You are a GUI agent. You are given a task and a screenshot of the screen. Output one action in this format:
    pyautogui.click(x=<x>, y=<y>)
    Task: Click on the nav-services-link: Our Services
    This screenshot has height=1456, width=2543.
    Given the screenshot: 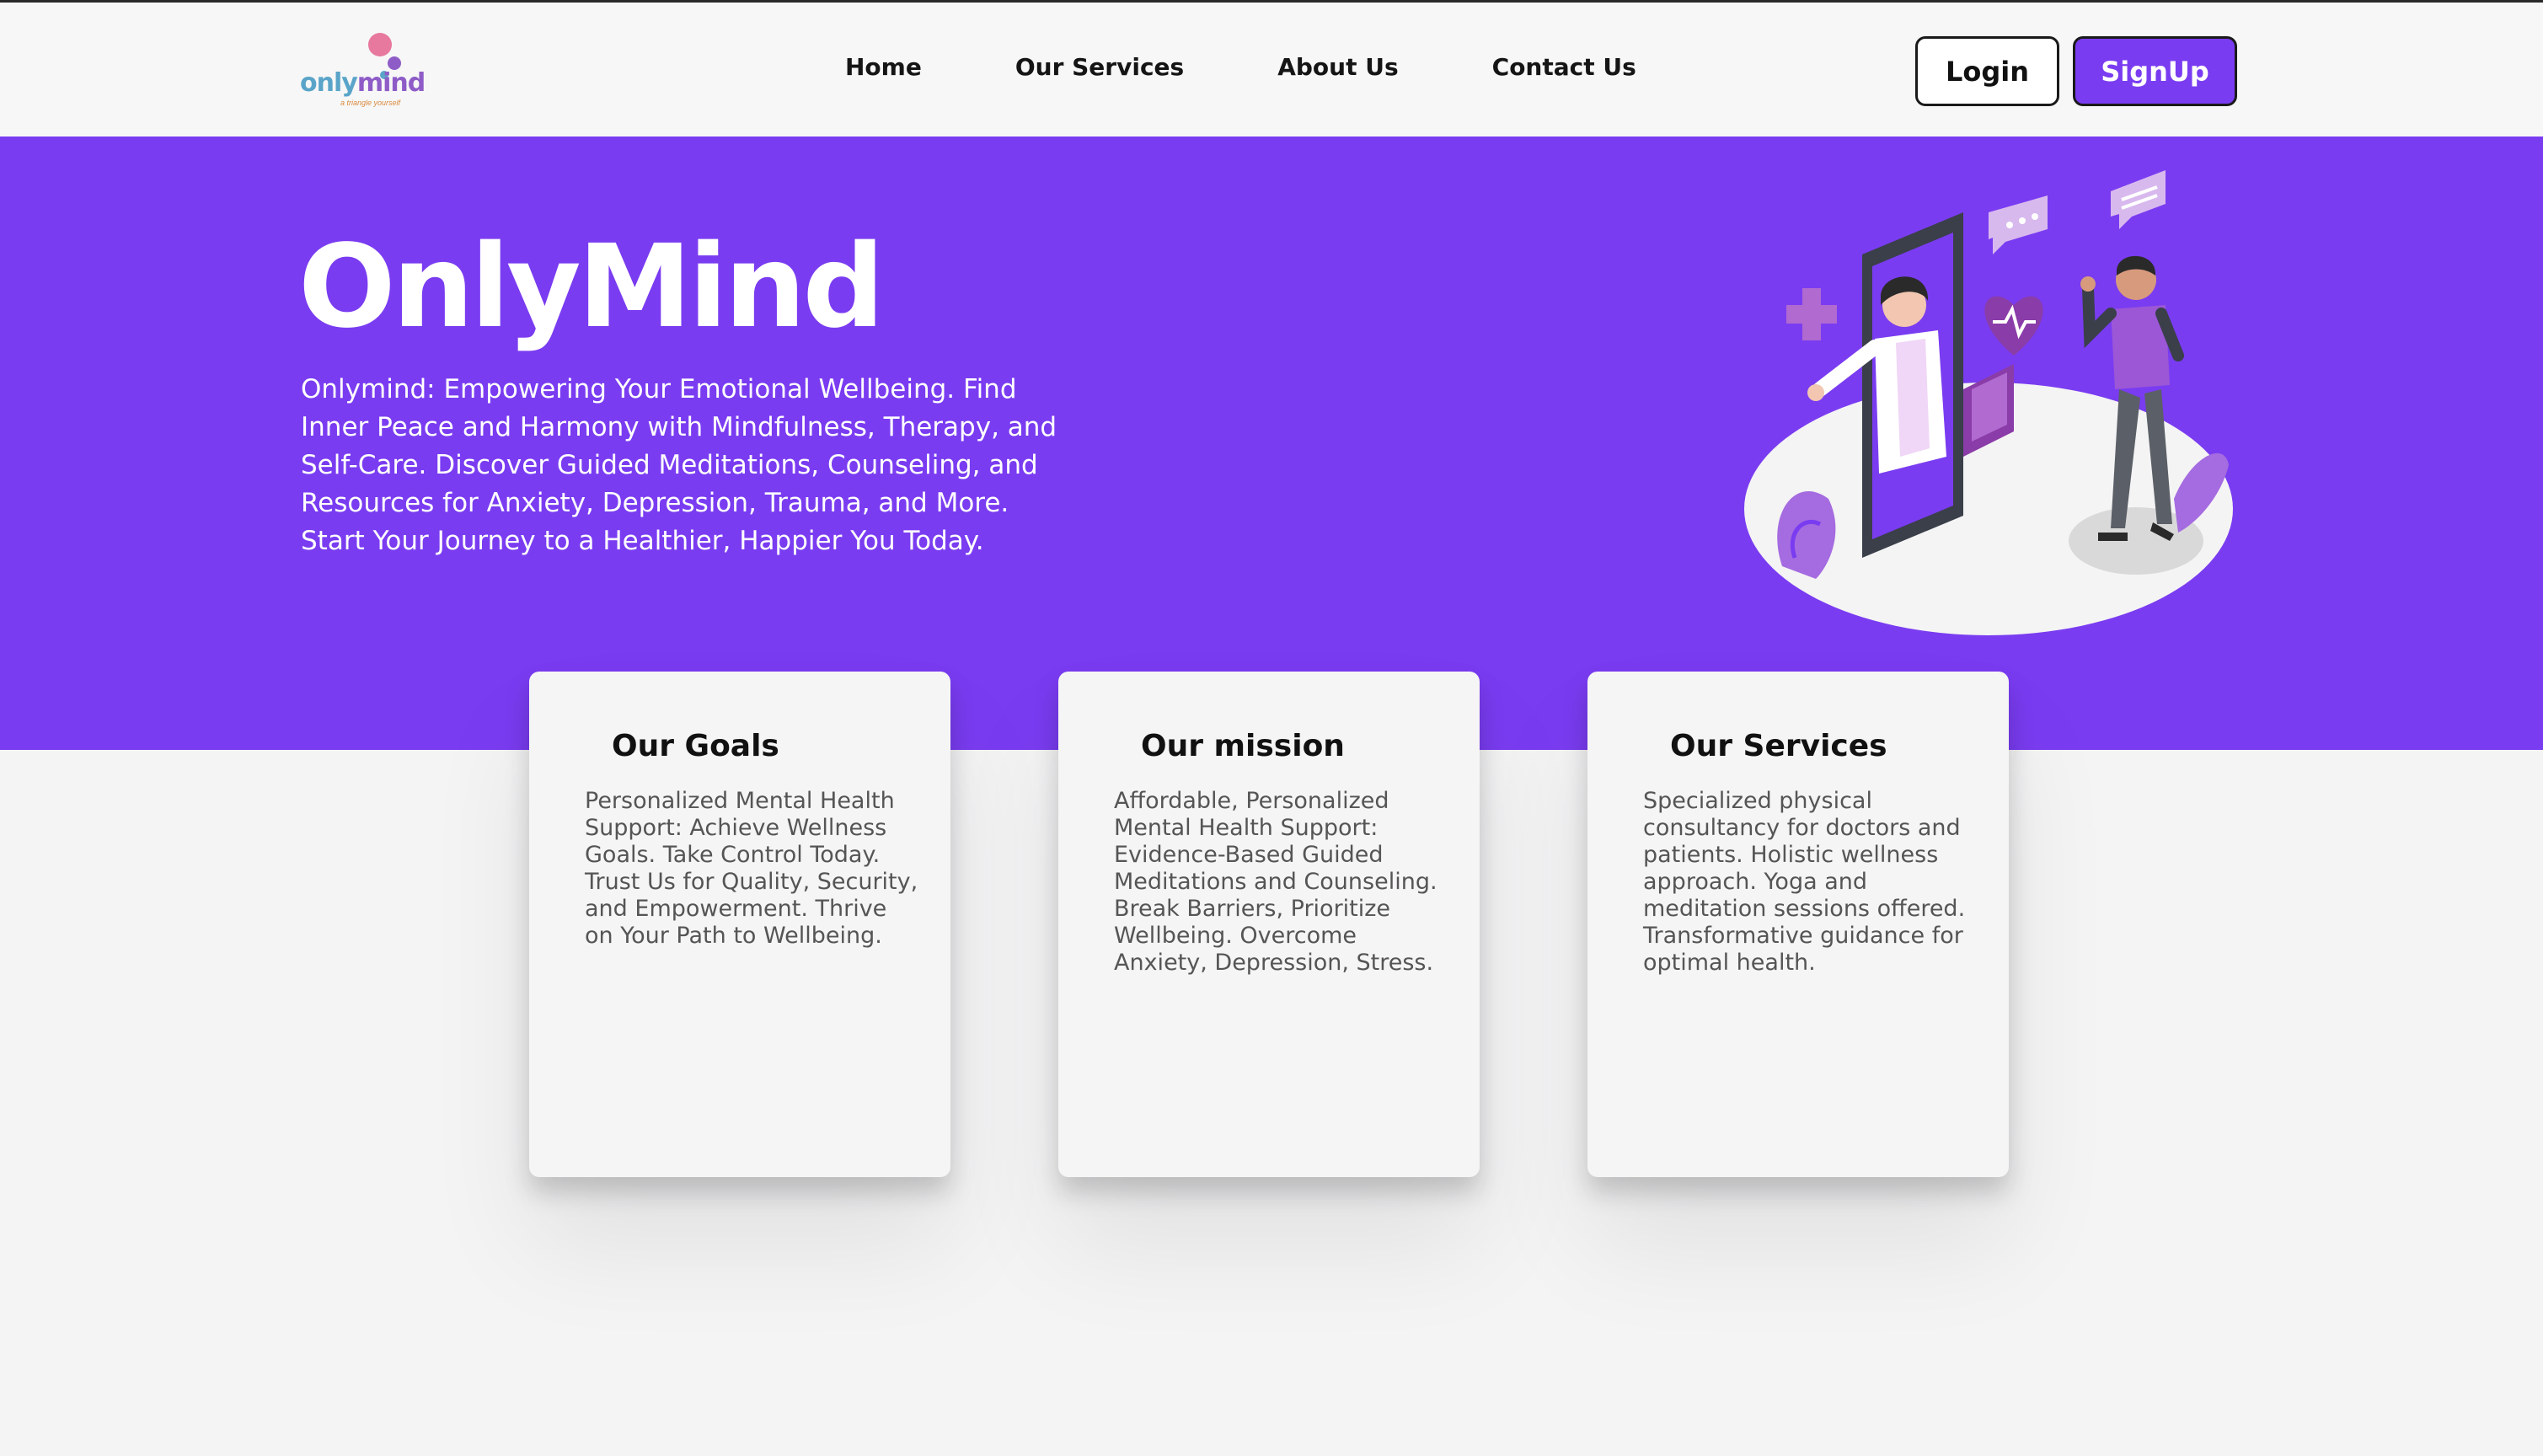 What is the action you would take?
    pyautogui.click(x=1100, y=67)
    